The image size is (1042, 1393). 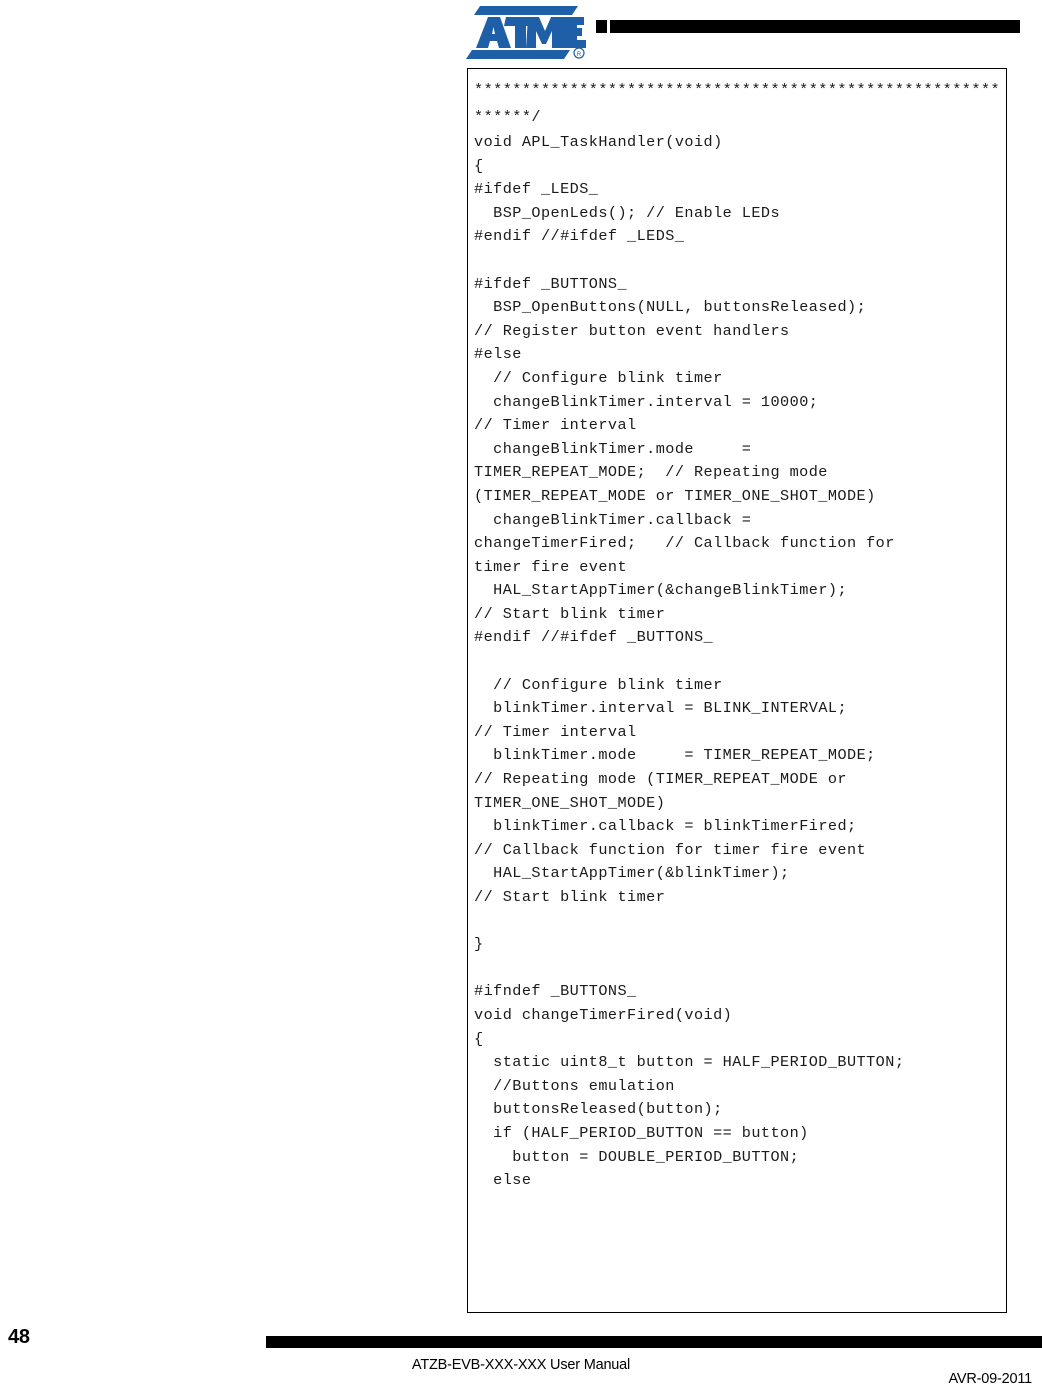 What do you see at coordinates (579, 236) in the screenshot?
I see `code-line: #endif //#ifdef _LEDS_` at bounding box center [579, 236].